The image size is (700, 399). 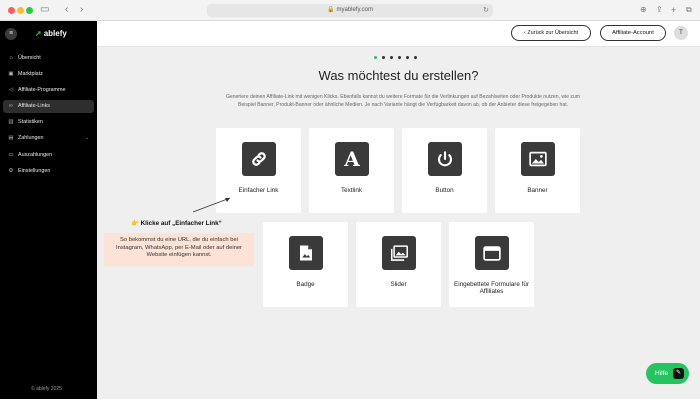 I want to click on link-icon, so click(x=259, y=159).